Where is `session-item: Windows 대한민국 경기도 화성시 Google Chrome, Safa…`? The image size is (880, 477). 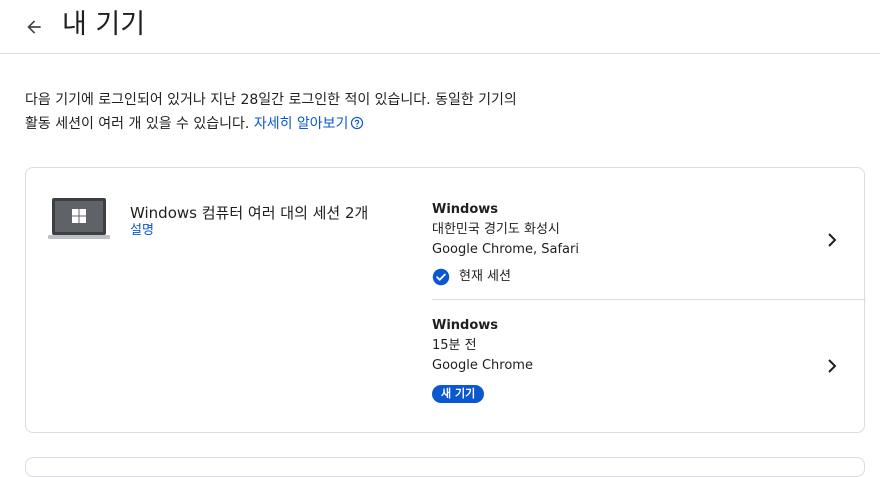
session-item: Windows 대한민국 경기도 화성시 Google Chrome, Safa… is located at coordinates (649, 233).